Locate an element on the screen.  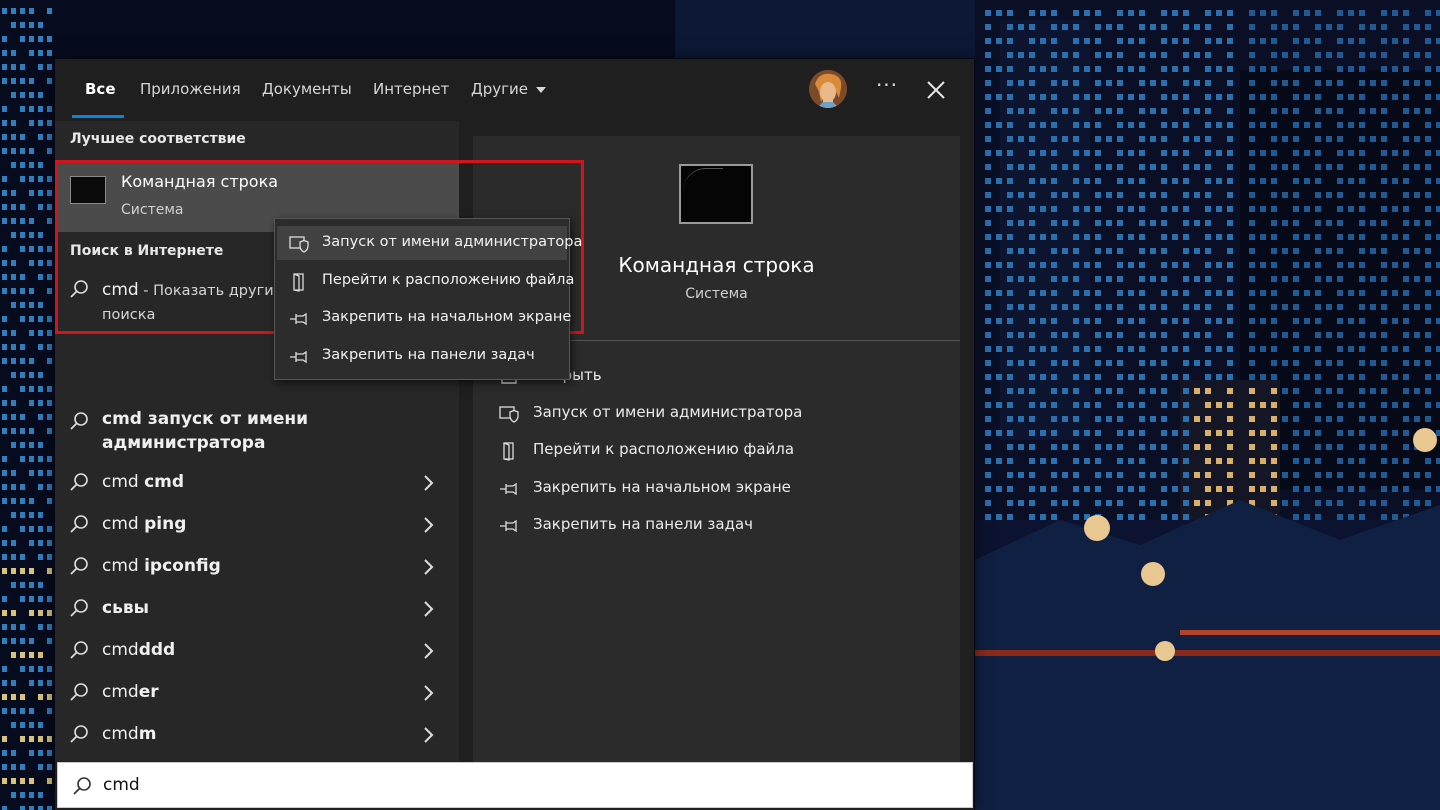
tab-apps: Приложения is located at coordinates (190, 91).